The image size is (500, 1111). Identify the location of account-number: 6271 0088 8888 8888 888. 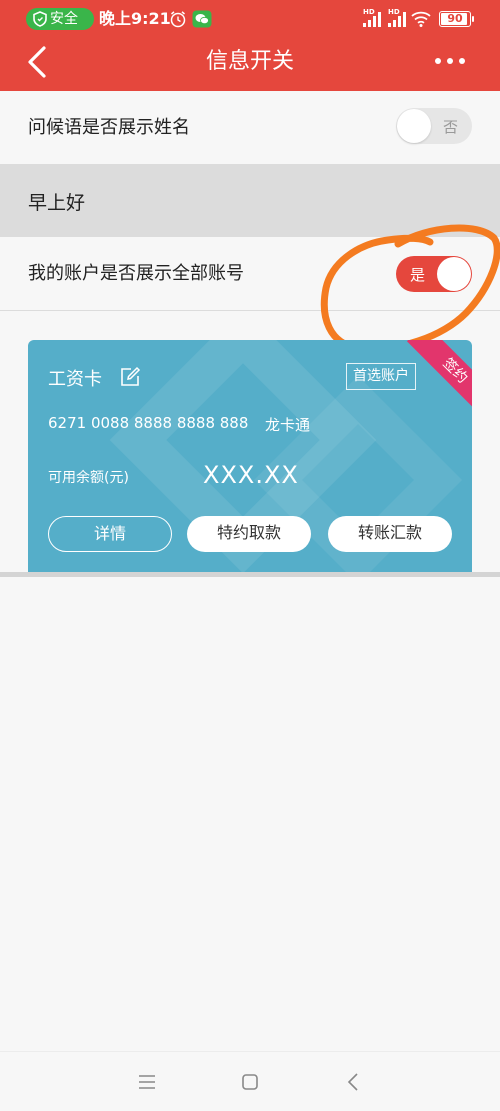
(148, 423).